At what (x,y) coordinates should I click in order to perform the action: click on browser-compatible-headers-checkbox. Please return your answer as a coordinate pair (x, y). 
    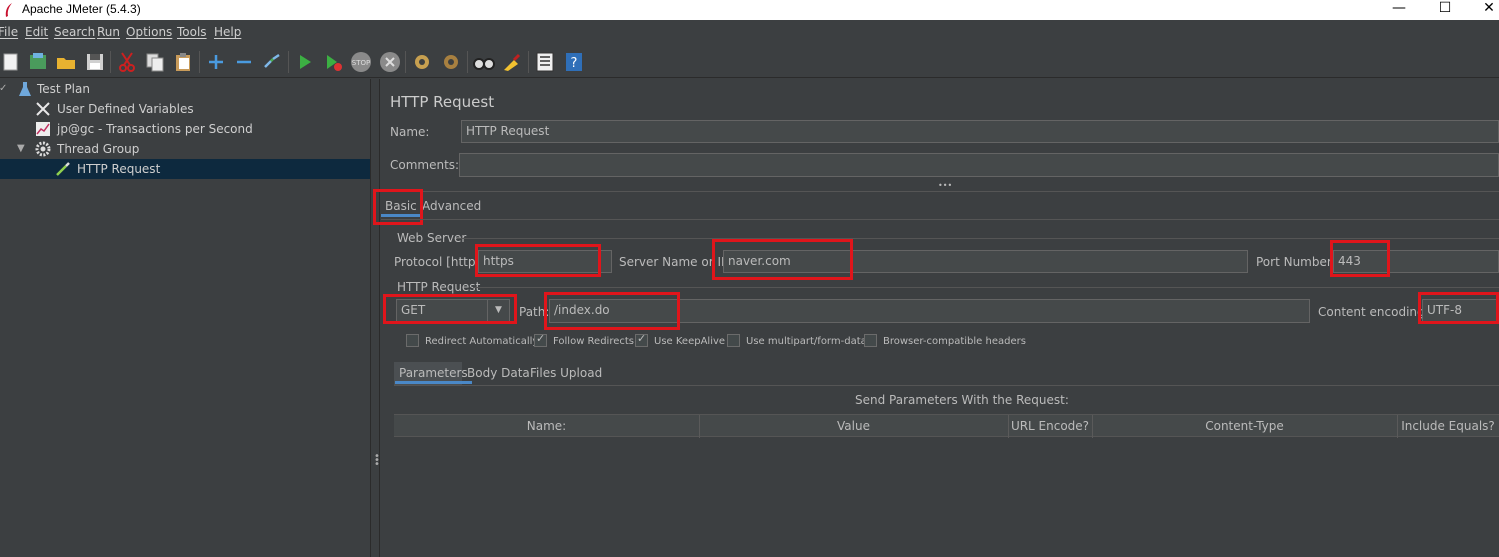
    Looking at the image, I should click on (870, 340).